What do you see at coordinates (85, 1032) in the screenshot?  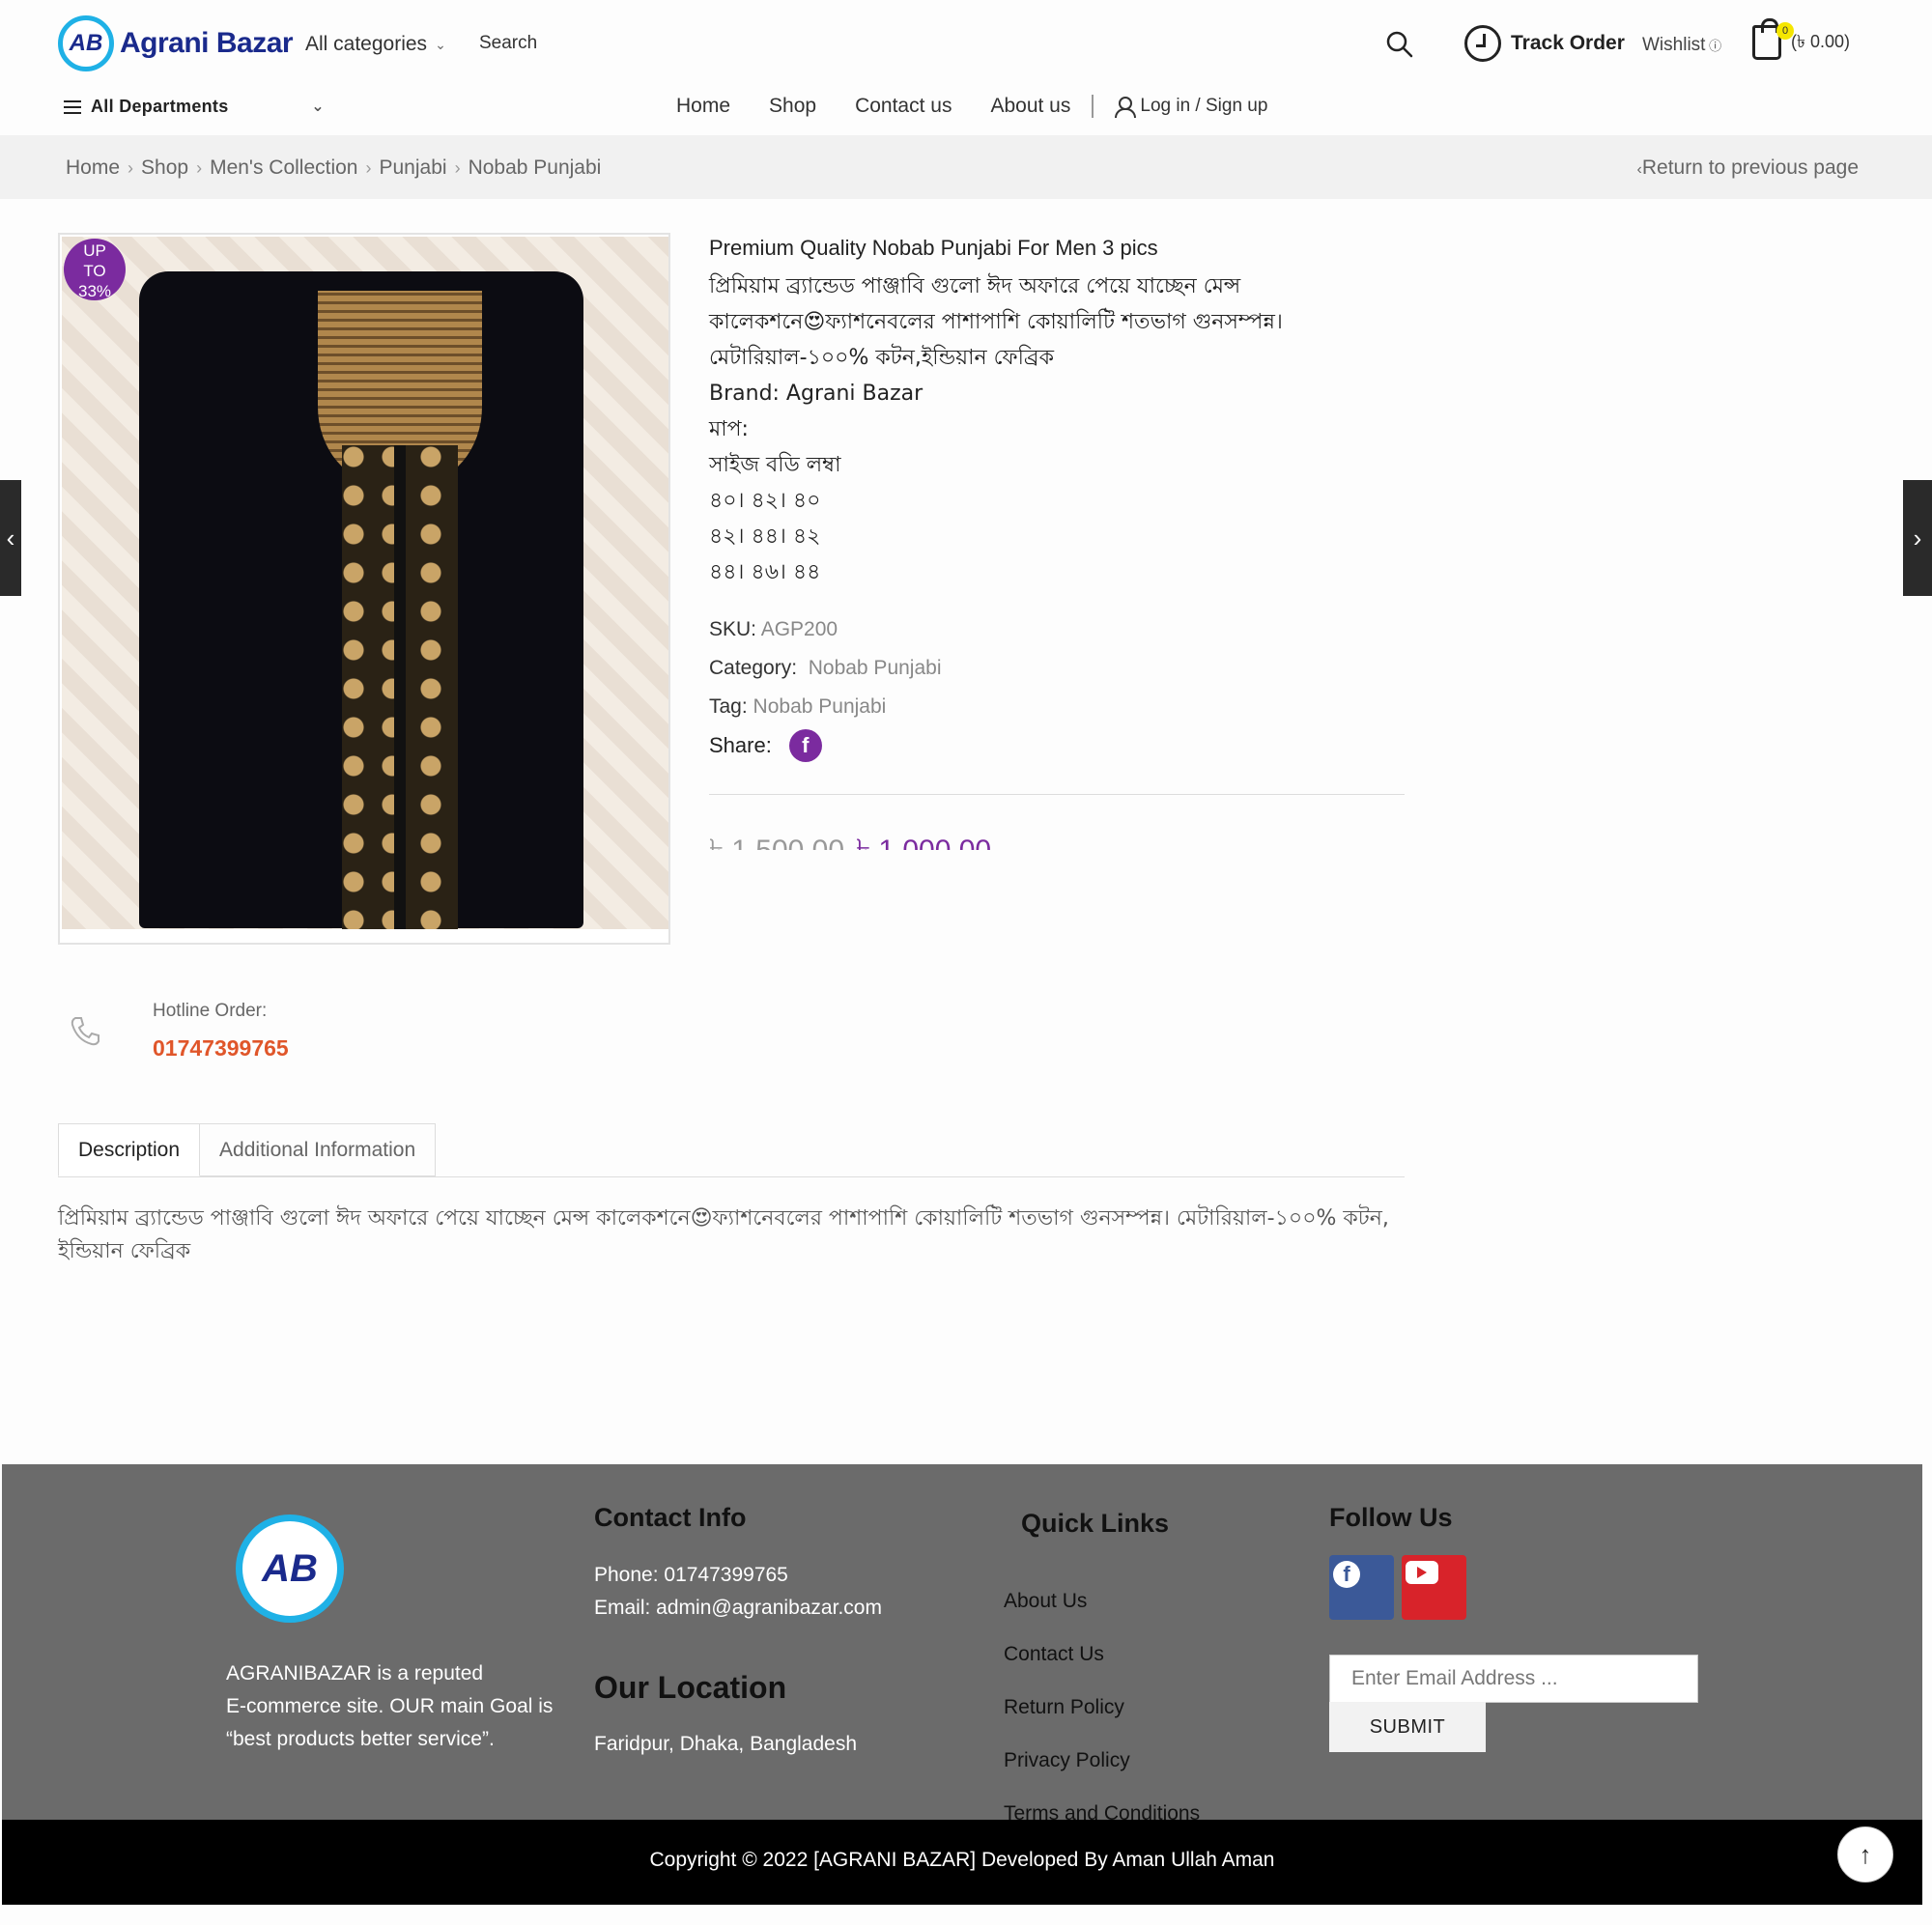 I see `phone-icon` at bounding box center [85, 1032].